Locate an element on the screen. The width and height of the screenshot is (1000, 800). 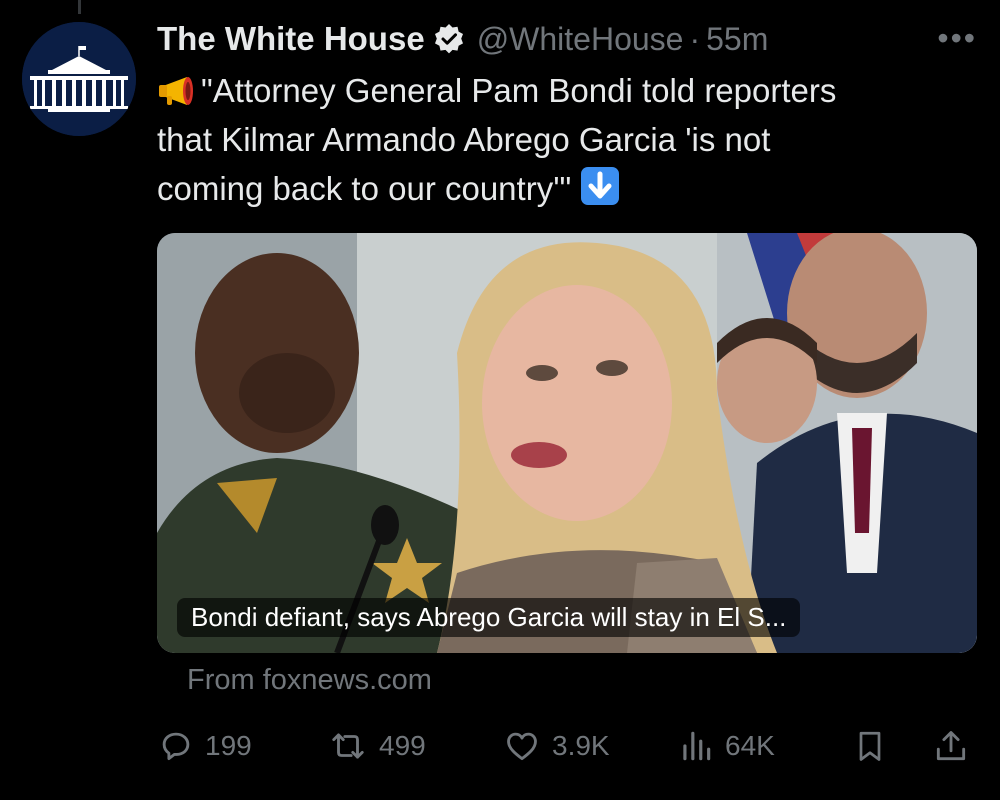
like-icon is located at coordinates (522, 746).